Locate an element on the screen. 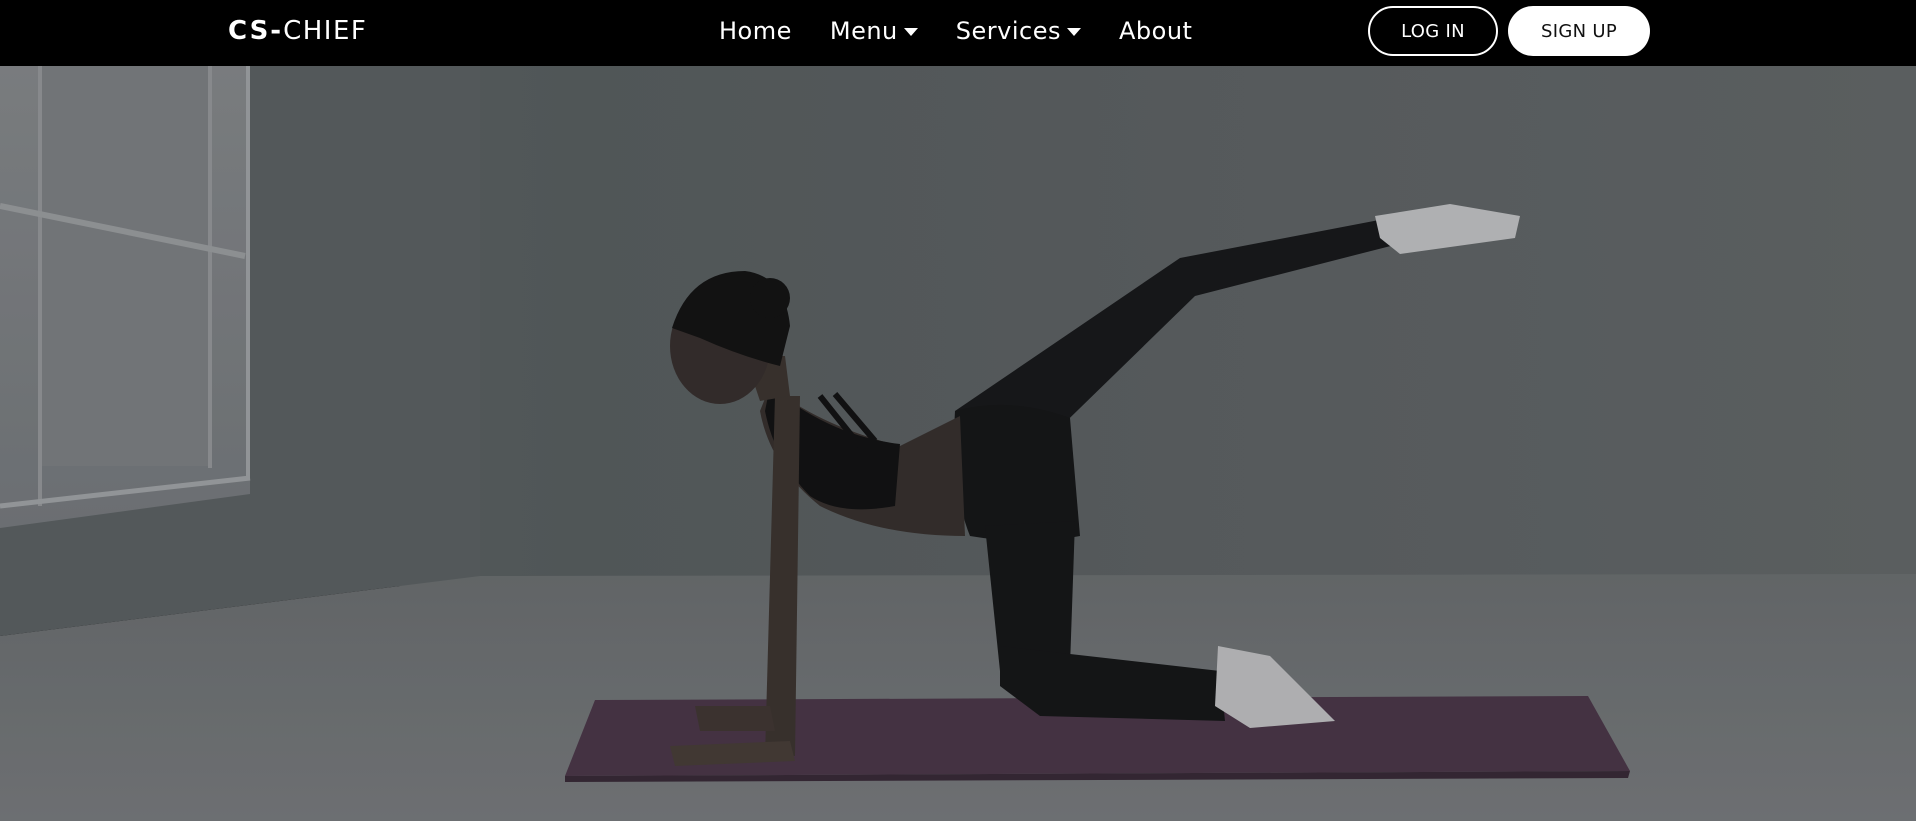  brand-logo: CS-CHIEF is located at coordinates (297, 31).